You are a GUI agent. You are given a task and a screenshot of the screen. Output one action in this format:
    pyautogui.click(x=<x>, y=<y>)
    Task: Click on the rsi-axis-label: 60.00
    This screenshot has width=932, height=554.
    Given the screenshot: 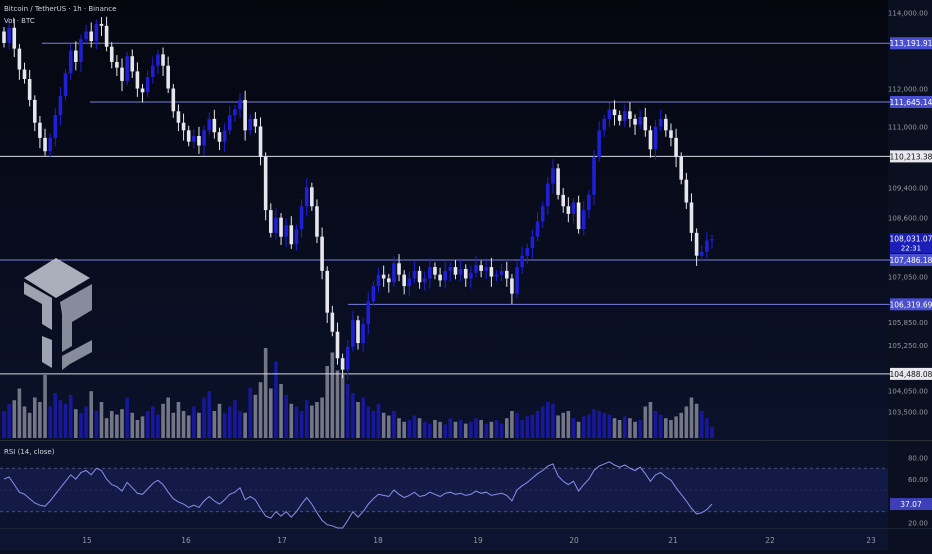 What is the action you would take?
    pyautogui.click(x=918, y=480)
    